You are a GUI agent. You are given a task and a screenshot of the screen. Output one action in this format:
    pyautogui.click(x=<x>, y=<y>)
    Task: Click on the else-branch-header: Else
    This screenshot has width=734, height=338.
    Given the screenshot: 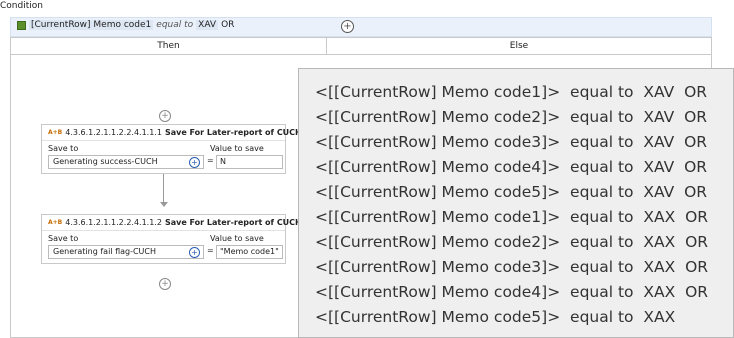 What is the action you would take?
    pyautogui.click(x=519, y=46)
    